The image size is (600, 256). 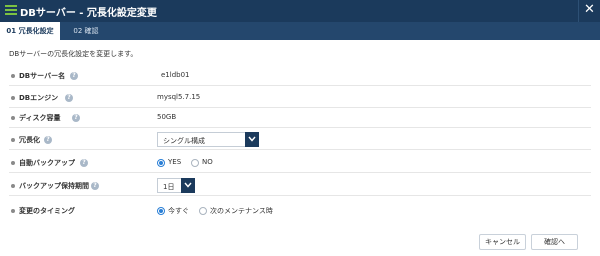 What do you see at coordinates (29, 140) in the screenshot?
I see `redundancy-label: 冗長化` at bounding box center [29, 140].